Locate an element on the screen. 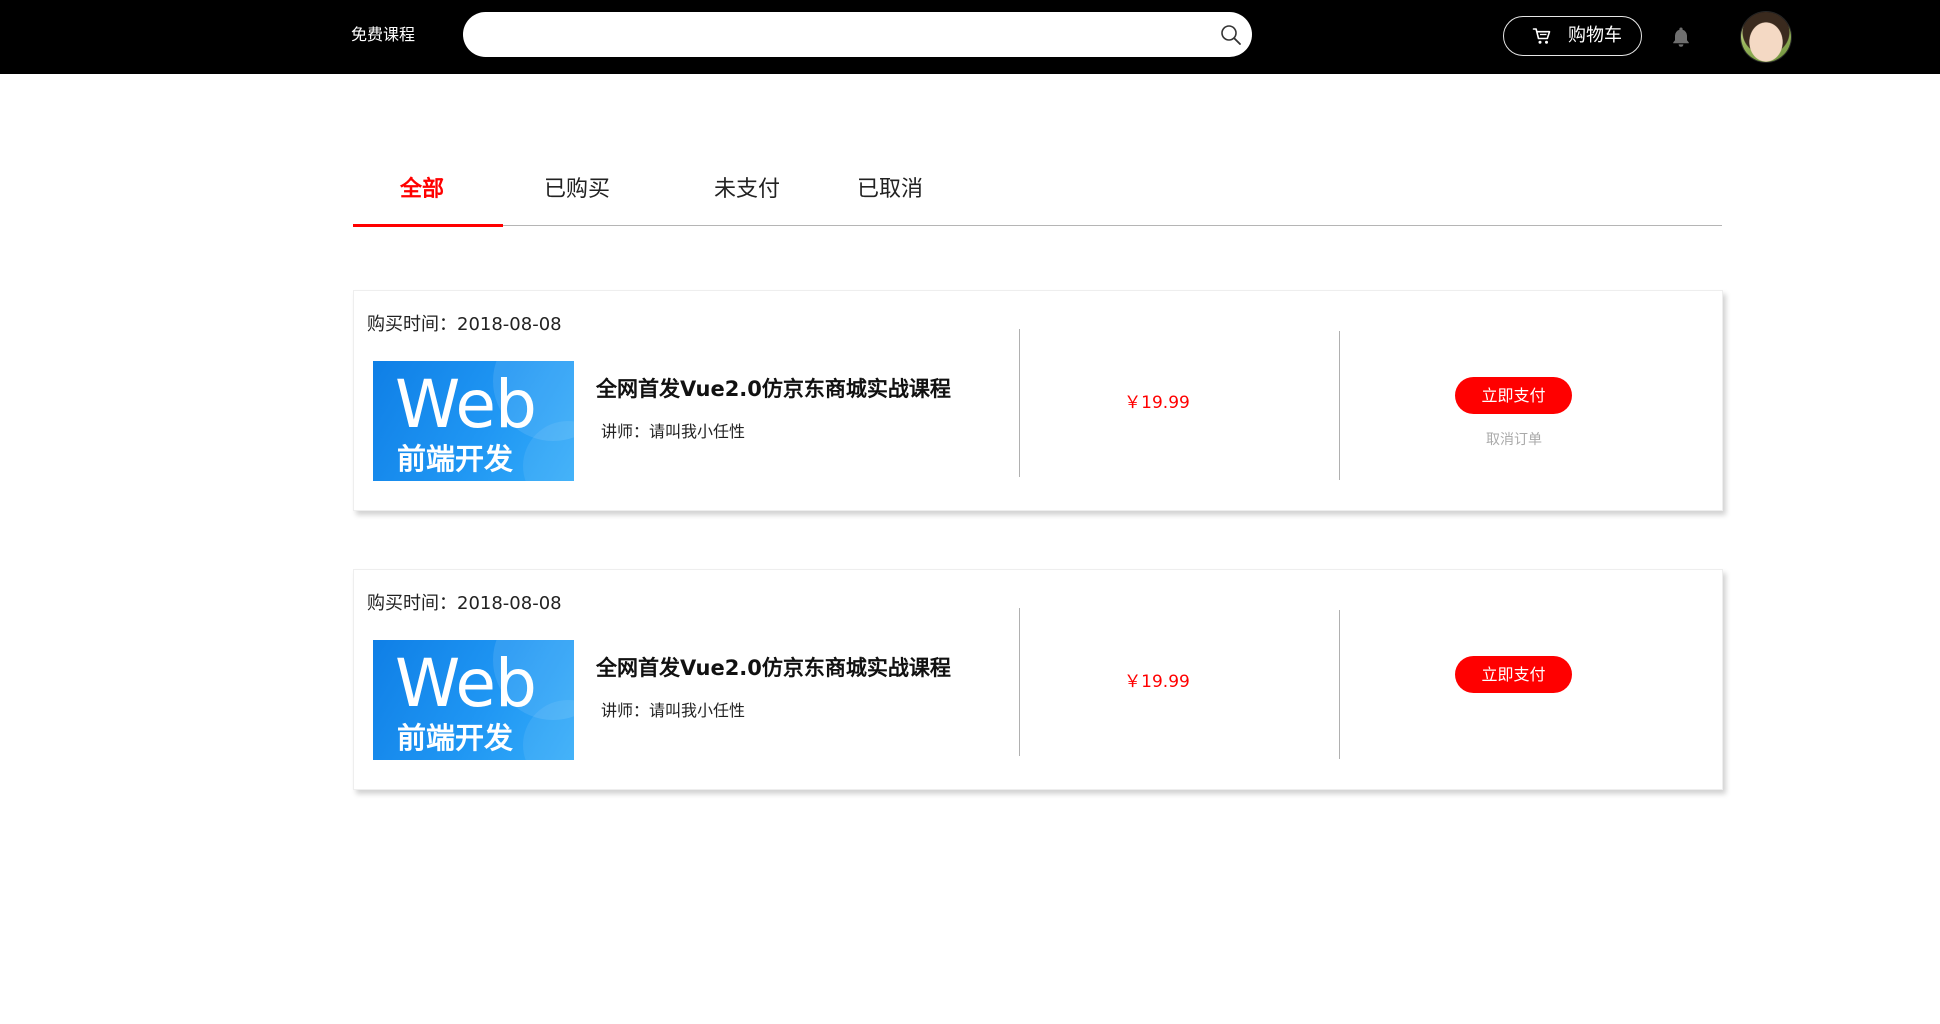  tab-purchased: 已购买 is located at coordinates (577, 190).